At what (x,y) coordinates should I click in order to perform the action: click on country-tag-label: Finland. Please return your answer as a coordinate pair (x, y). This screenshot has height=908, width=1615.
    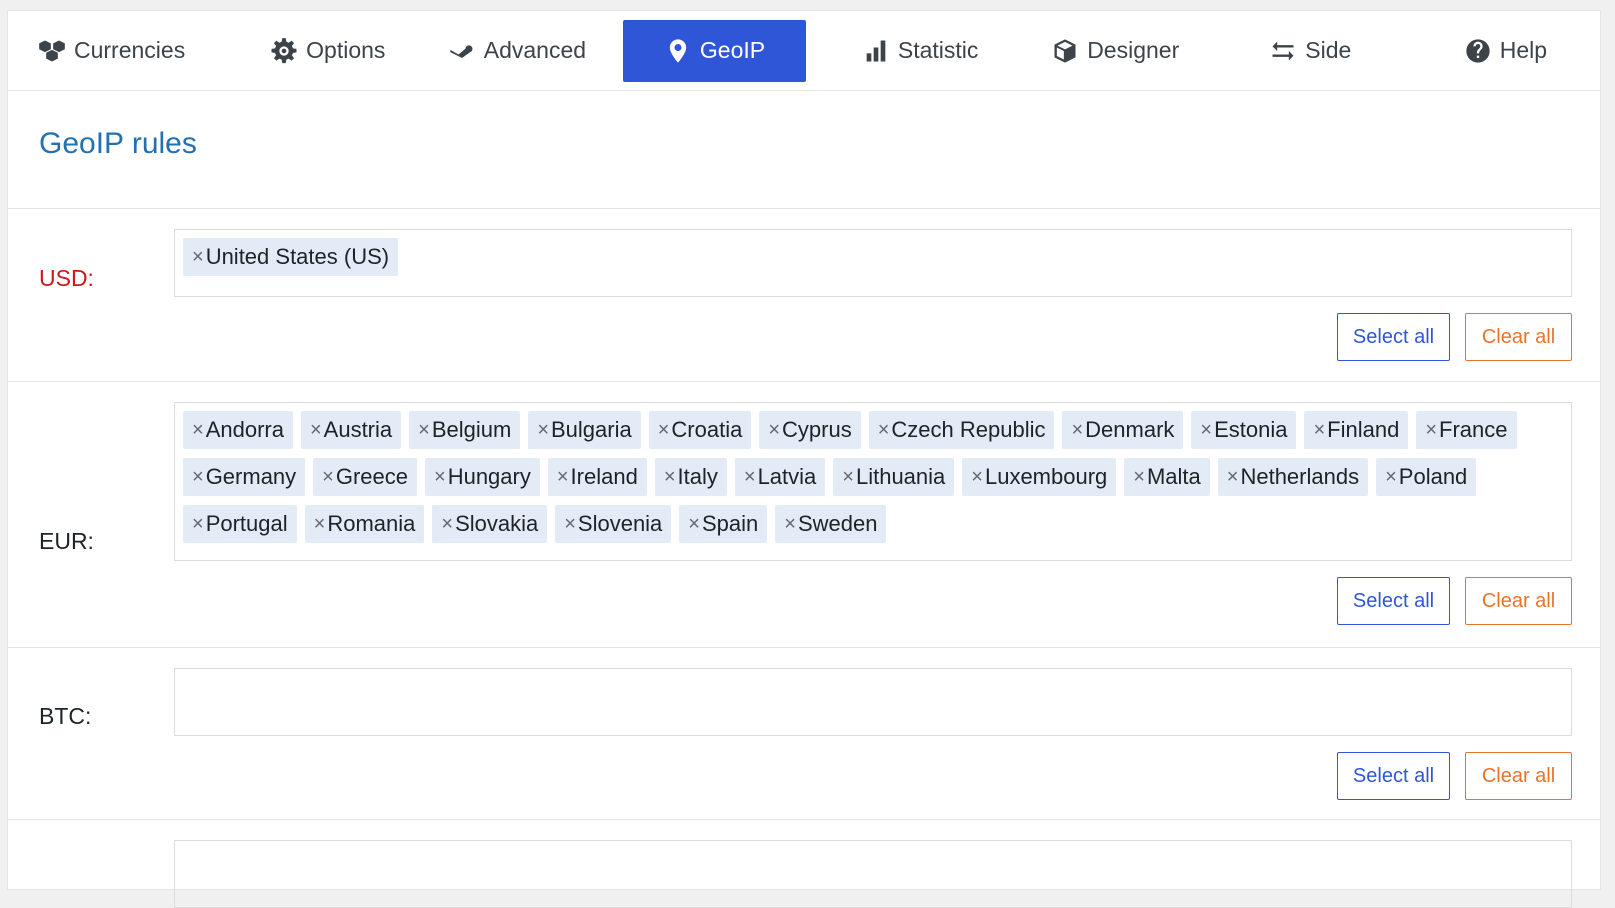
    Looking at the image, I should click on (1363, 429).